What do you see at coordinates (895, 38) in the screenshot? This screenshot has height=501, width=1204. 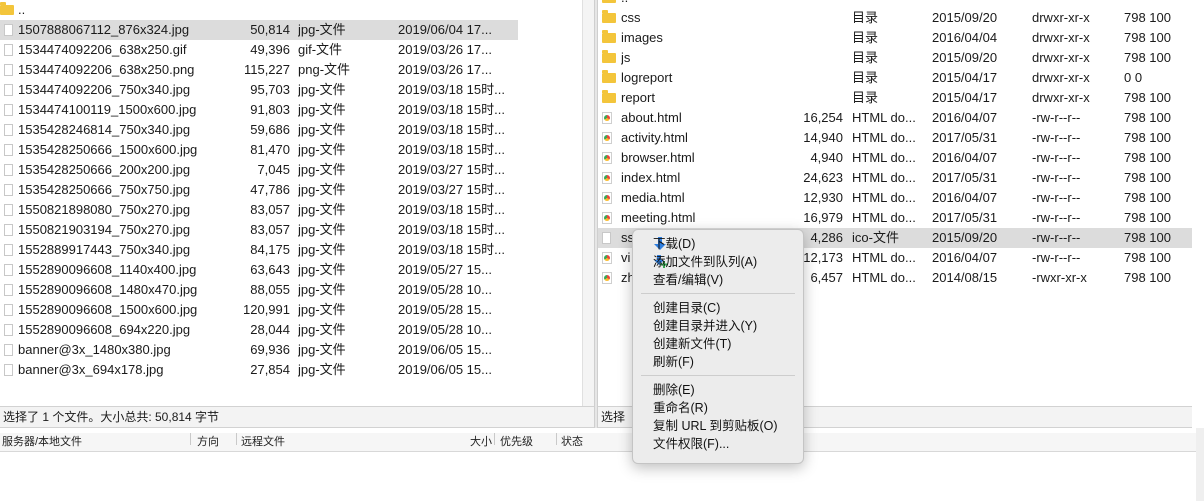 I see `remote-file-row: images 目录 2016/04/04 drwxr-xr-x 798 100` at bounding box center [895, 38].